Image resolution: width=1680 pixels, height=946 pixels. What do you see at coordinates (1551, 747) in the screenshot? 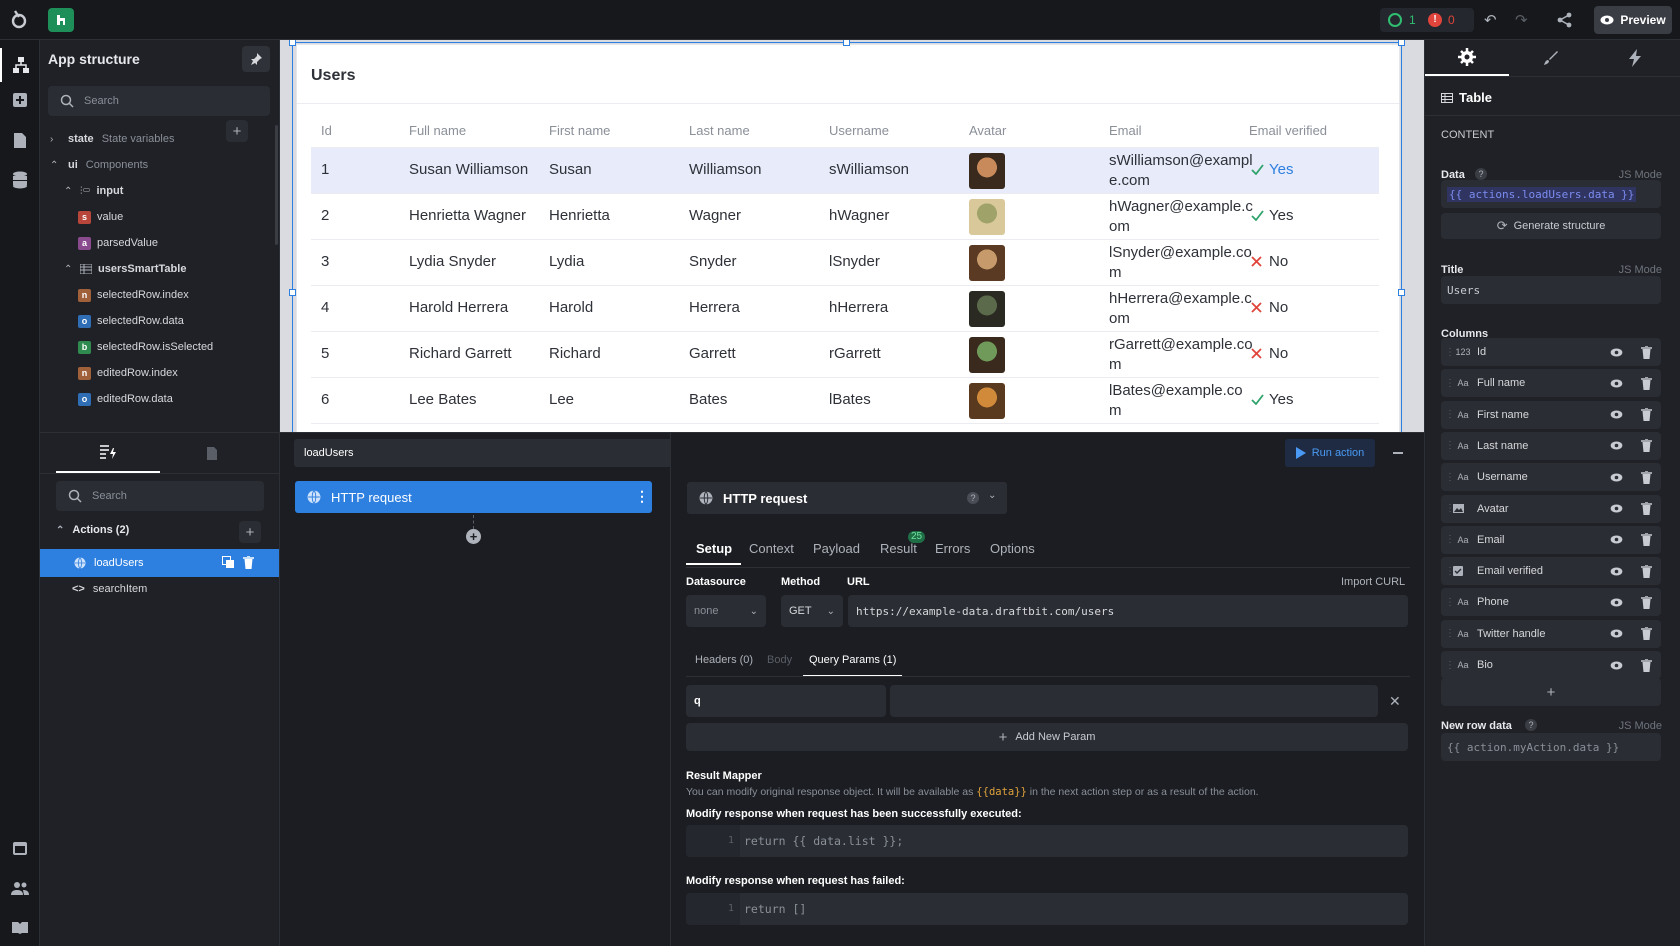
I see `new-row-input: {{ action.myAction.data }}` at bounding box center [1551, 747].